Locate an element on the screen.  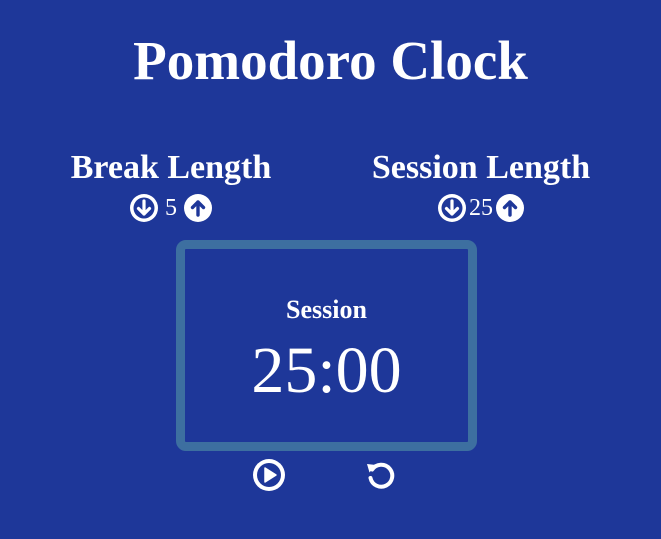
break-length-value: 5 is located at coordinates (171, 208).